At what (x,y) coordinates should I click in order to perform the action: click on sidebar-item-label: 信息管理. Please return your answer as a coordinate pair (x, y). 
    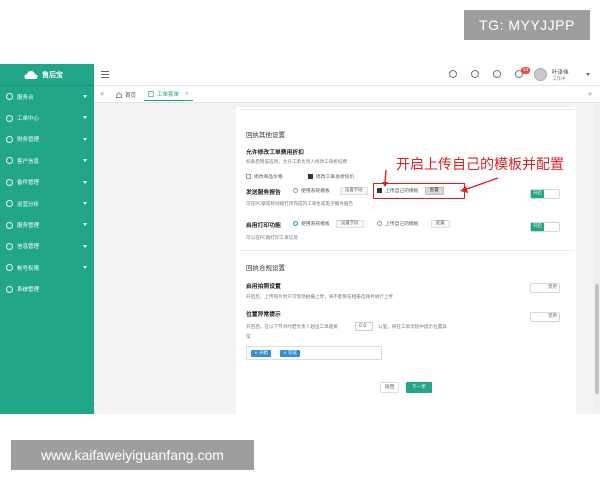
    Looking at the image, I should click on (28, 247).